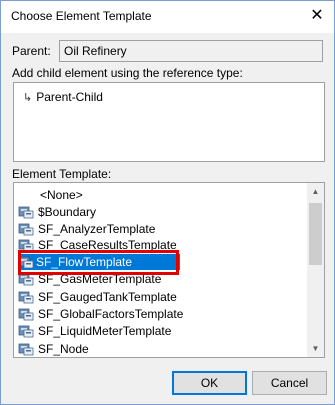 The width and height of the screenshot is (335, 405). What do you see at coordinates (160, 195) in the screenshot?
I see `template-item-none: <None>` at bounding box center [160, 195].